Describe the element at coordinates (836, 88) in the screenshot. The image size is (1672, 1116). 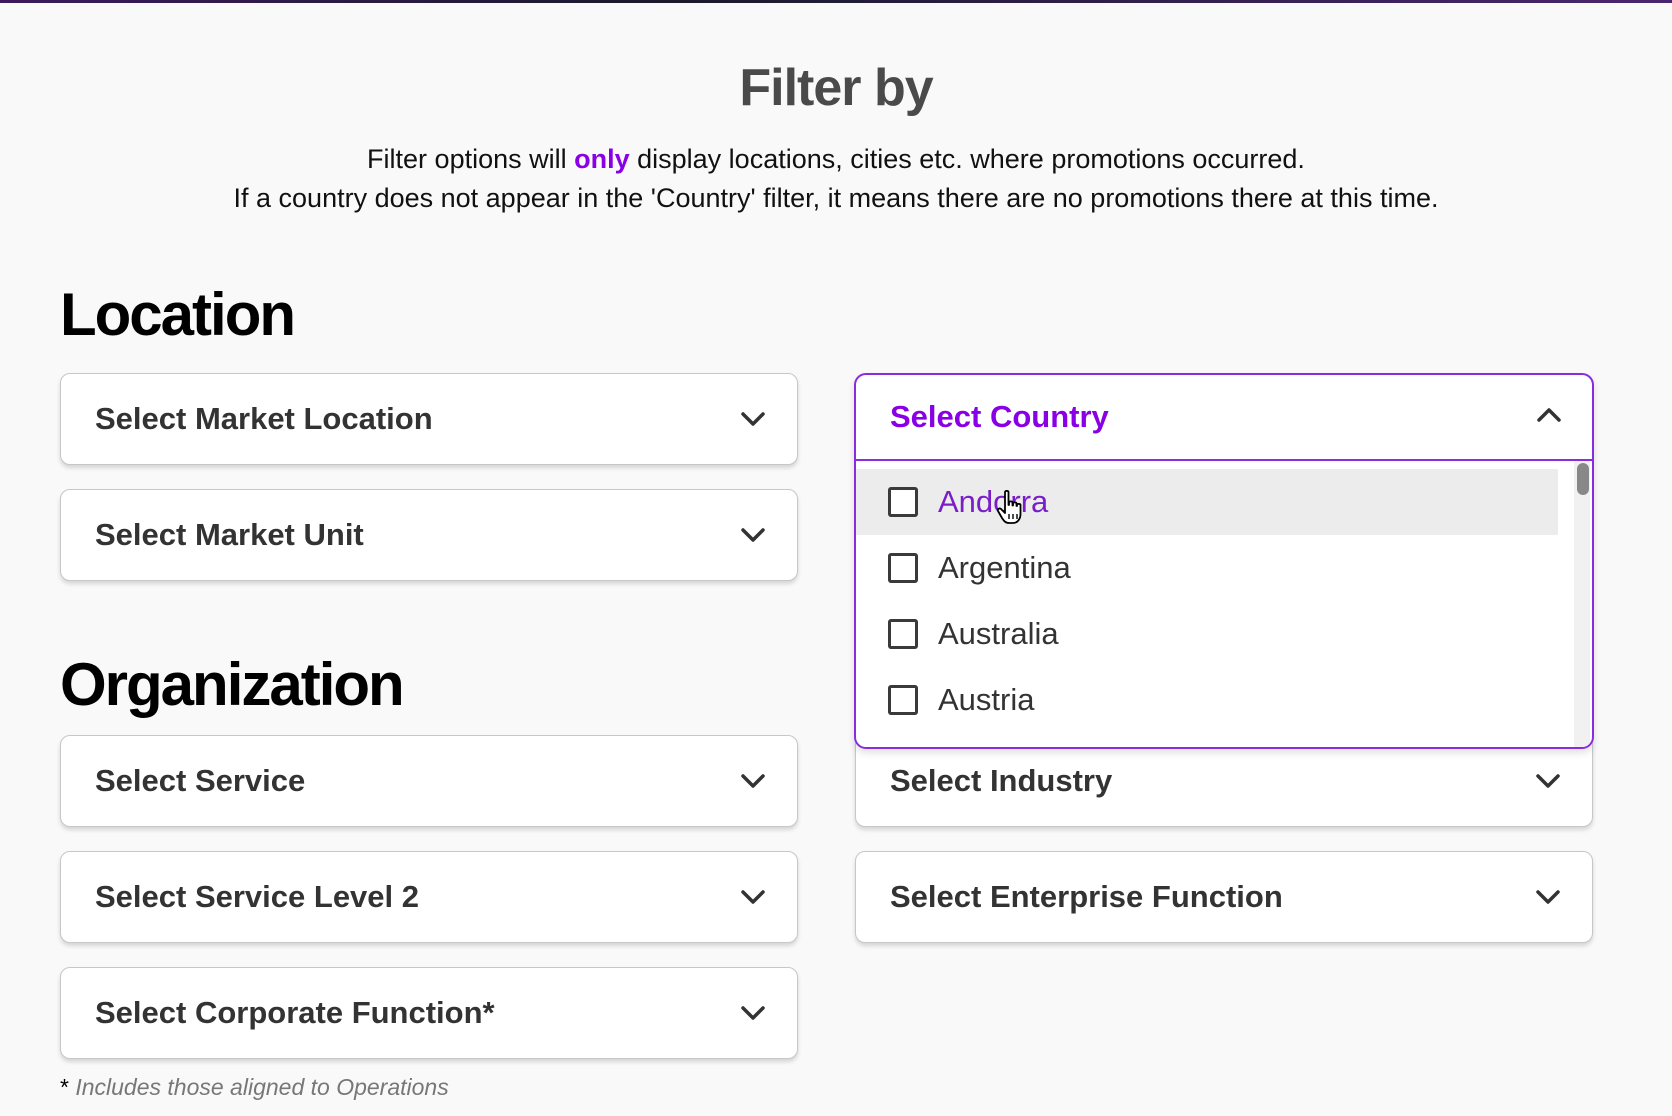
I see `page-title: Filter by` at that location.